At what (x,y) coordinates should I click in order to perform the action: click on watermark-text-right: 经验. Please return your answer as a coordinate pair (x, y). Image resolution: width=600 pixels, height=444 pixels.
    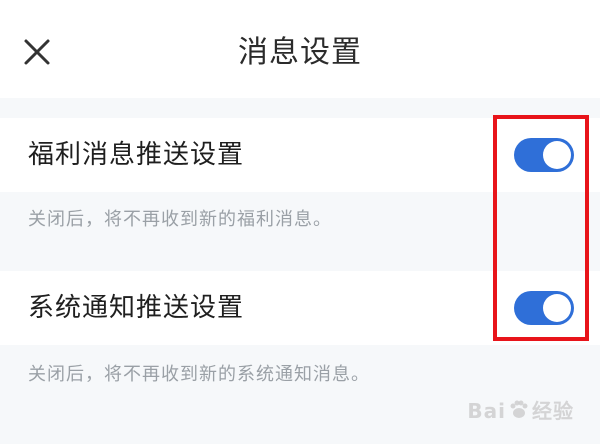
    Looking at the image, I should click on (553, 411).